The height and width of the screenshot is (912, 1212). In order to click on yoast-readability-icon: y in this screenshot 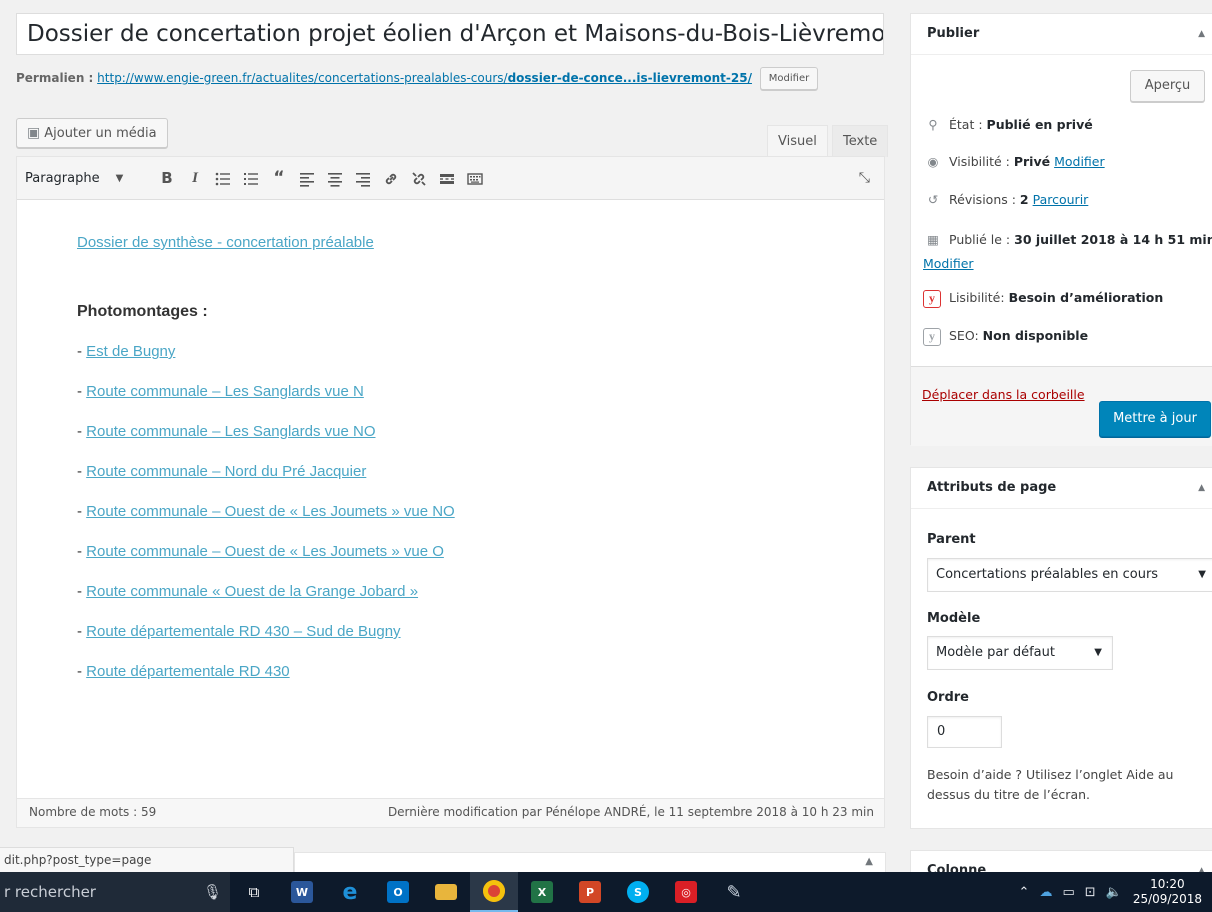, I will do `click(932, 299)`.